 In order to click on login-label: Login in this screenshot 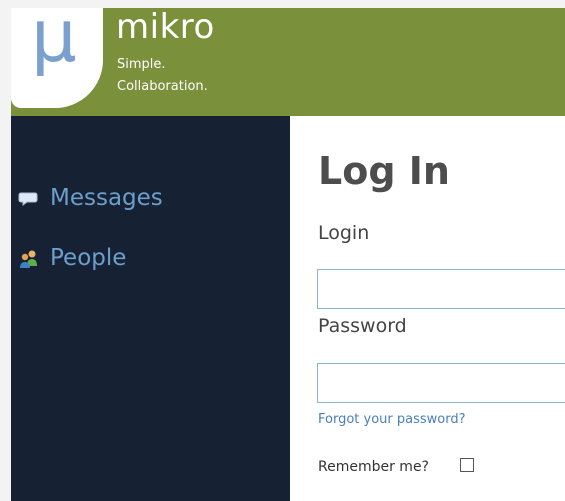, I will do `click(344, 233)`.